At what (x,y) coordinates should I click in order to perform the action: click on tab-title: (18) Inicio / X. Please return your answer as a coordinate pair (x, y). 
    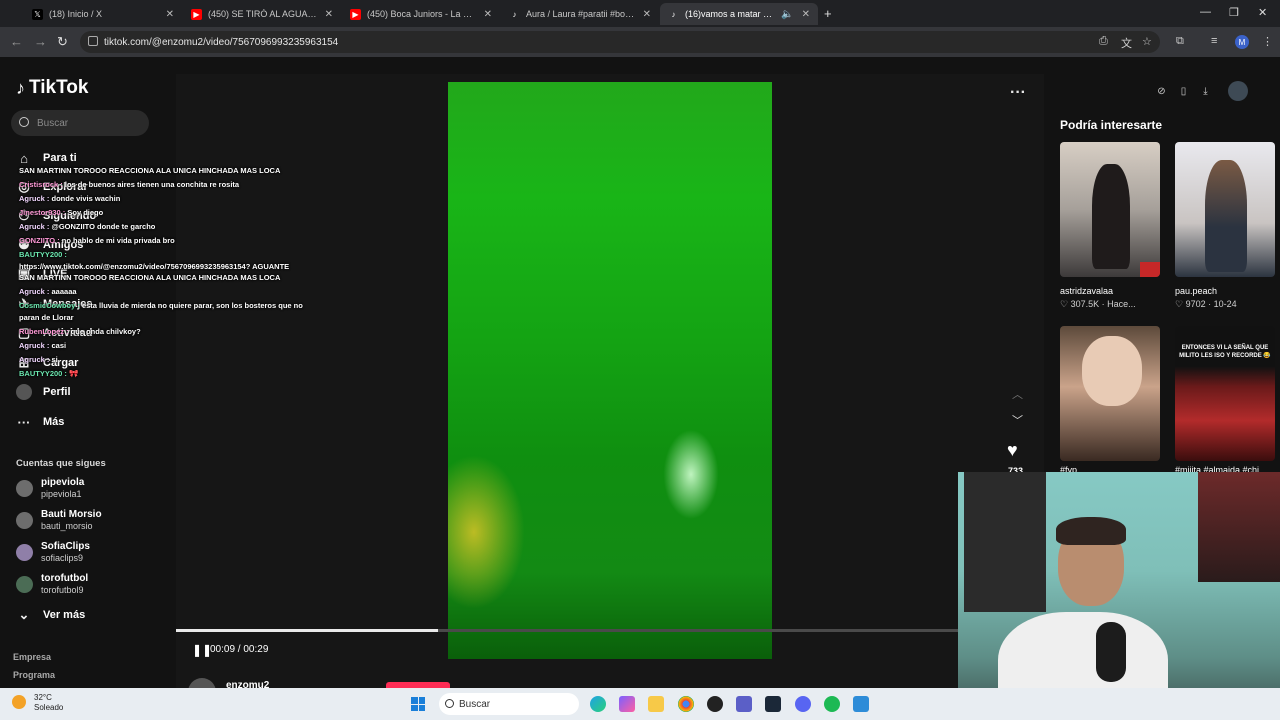
    Looking at the image, I should click on (76, 14).